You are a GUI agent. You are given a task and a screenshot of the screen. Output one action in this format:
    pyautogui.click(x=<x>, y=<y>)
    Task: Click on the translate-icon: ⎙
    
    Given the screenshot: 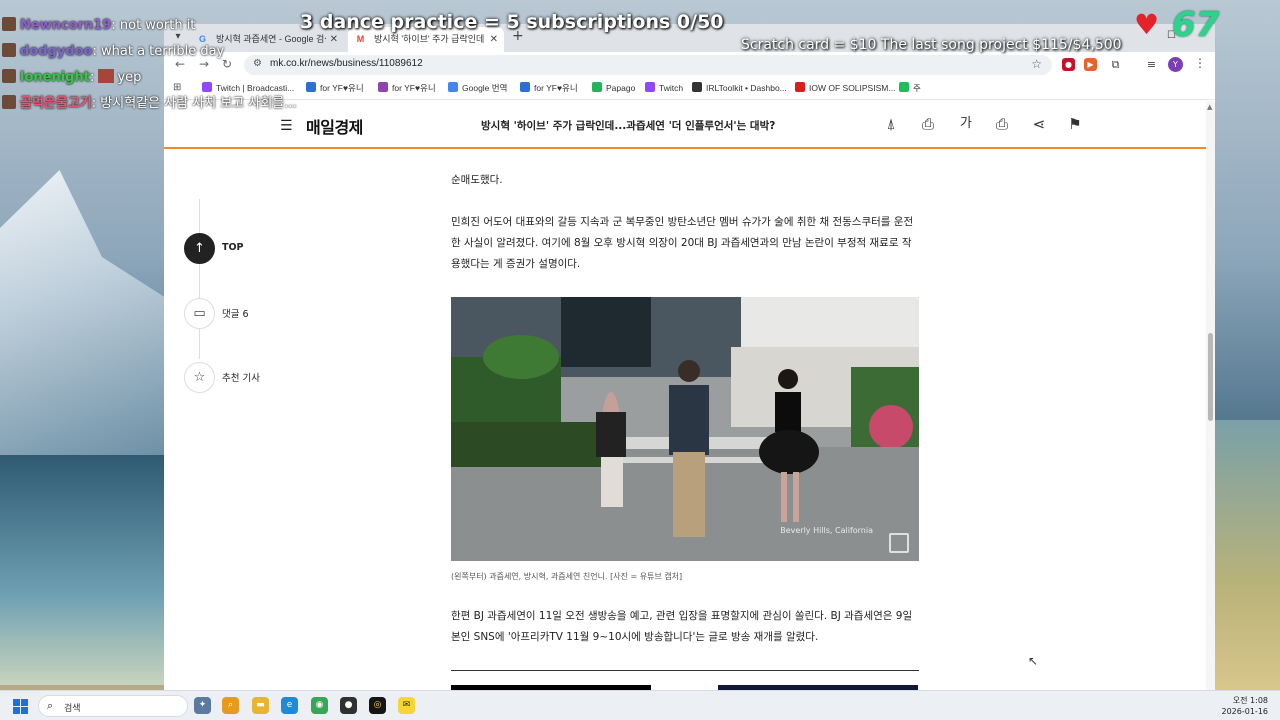 What is the action you would take?
    pyautogui.click(x=928, y=124)
    